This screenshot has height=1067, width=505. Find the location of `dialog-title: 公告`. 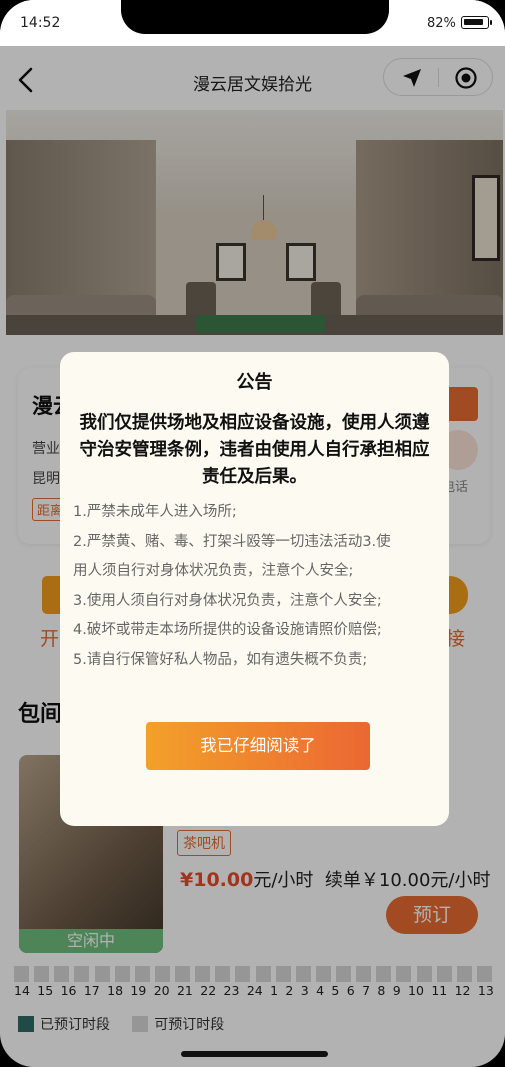

dialog-title: 公告 is located at coordinates (254, 382).